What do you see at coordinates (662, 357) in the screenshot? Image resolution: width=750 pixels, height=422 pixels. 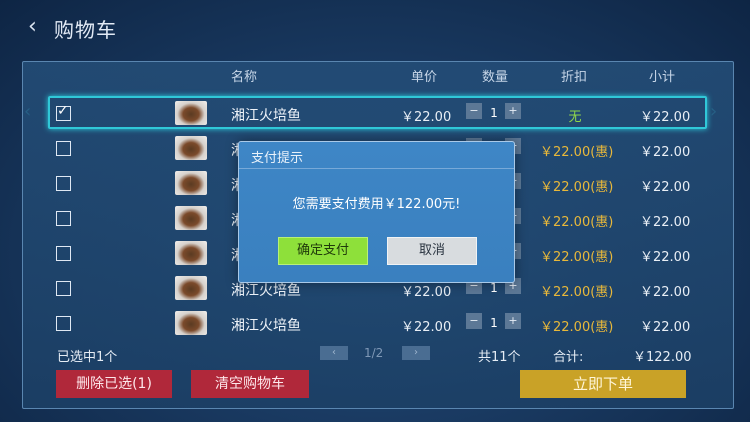 I see `total-value: ￥122.00` at bounding box center [662, 357].